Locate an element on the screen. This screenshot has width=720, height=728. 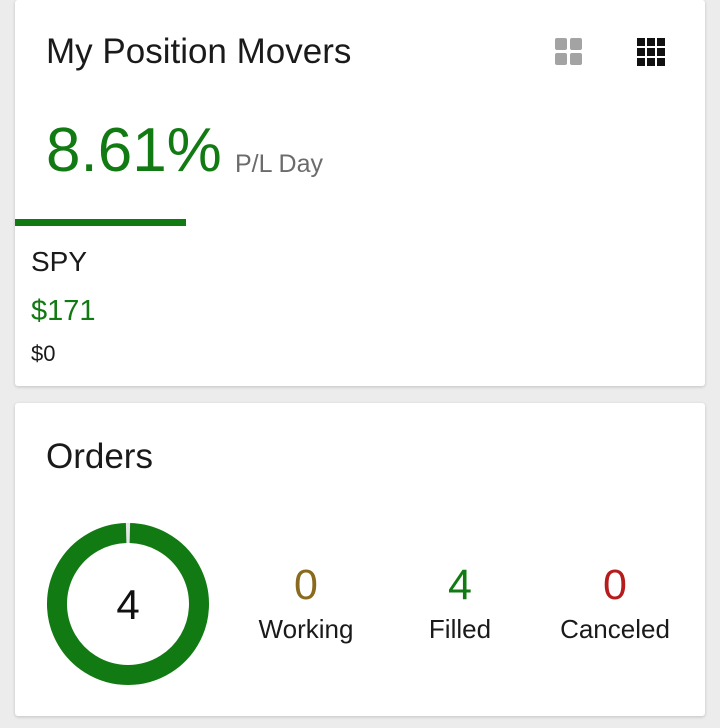
working-orders-stat: 0 Working is located at coordinates (306, 602).